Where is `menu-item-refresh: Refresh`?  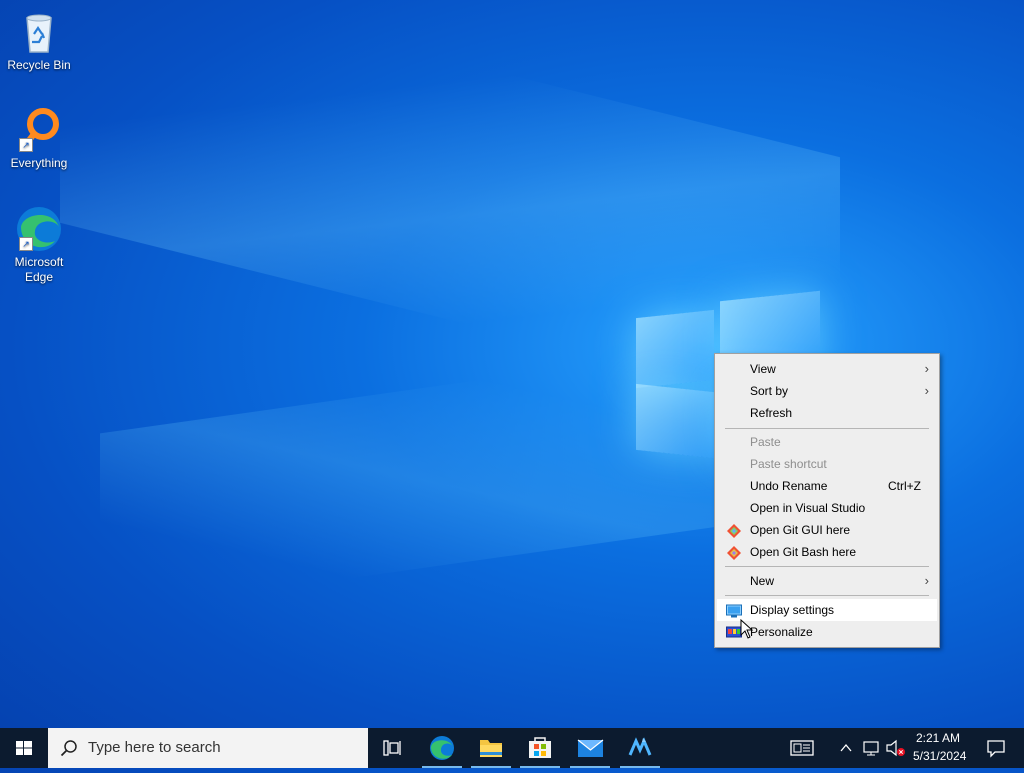 menu-item-refresh: Refresh is located at coordinates (827, 413).